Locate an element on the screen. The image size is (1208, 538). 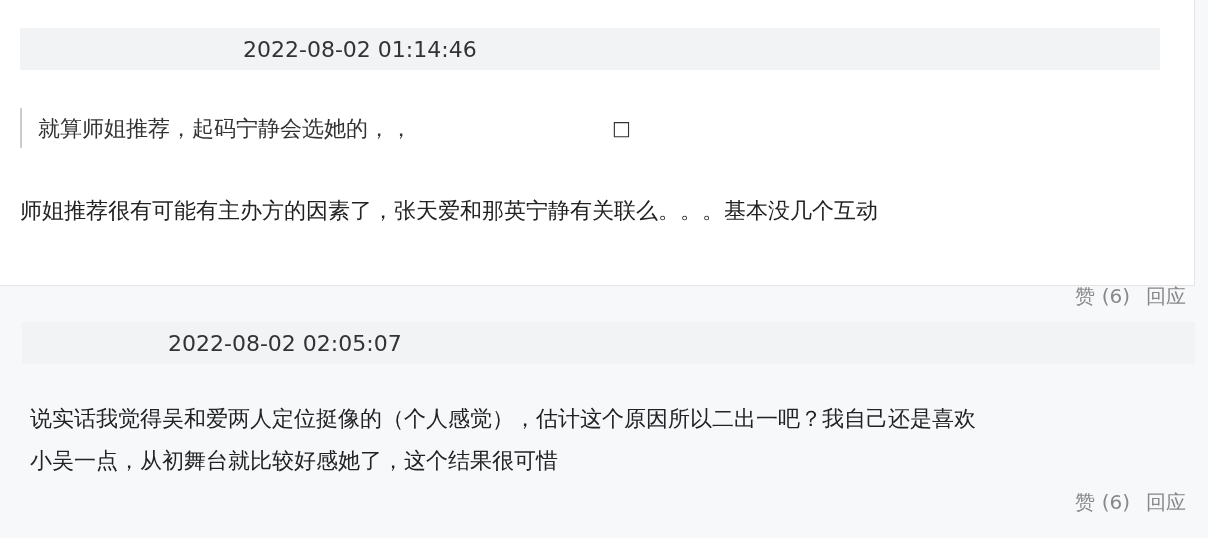
placeholder-glyph: □ is located at coordinates (621, 128).